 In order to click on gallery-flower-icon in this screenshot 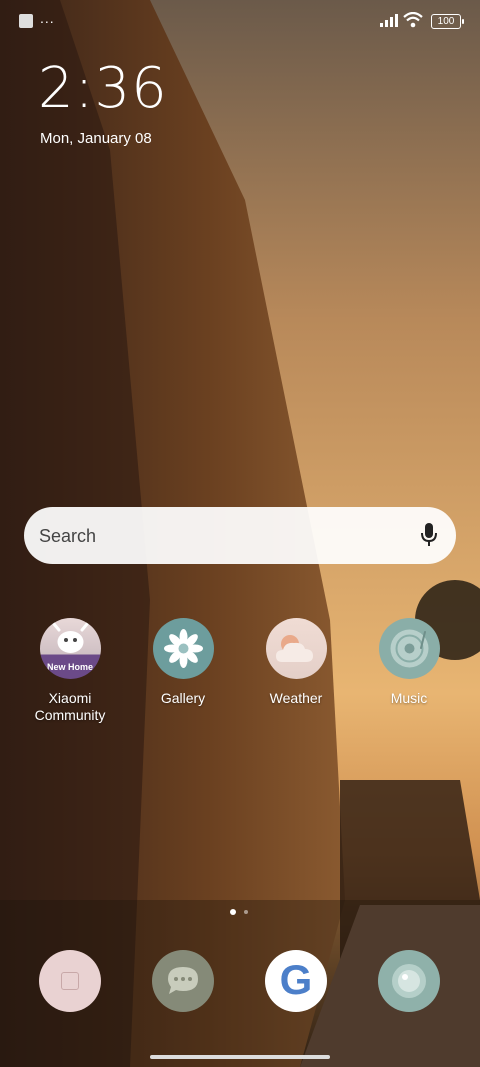, I will do `click(183, 648)`.